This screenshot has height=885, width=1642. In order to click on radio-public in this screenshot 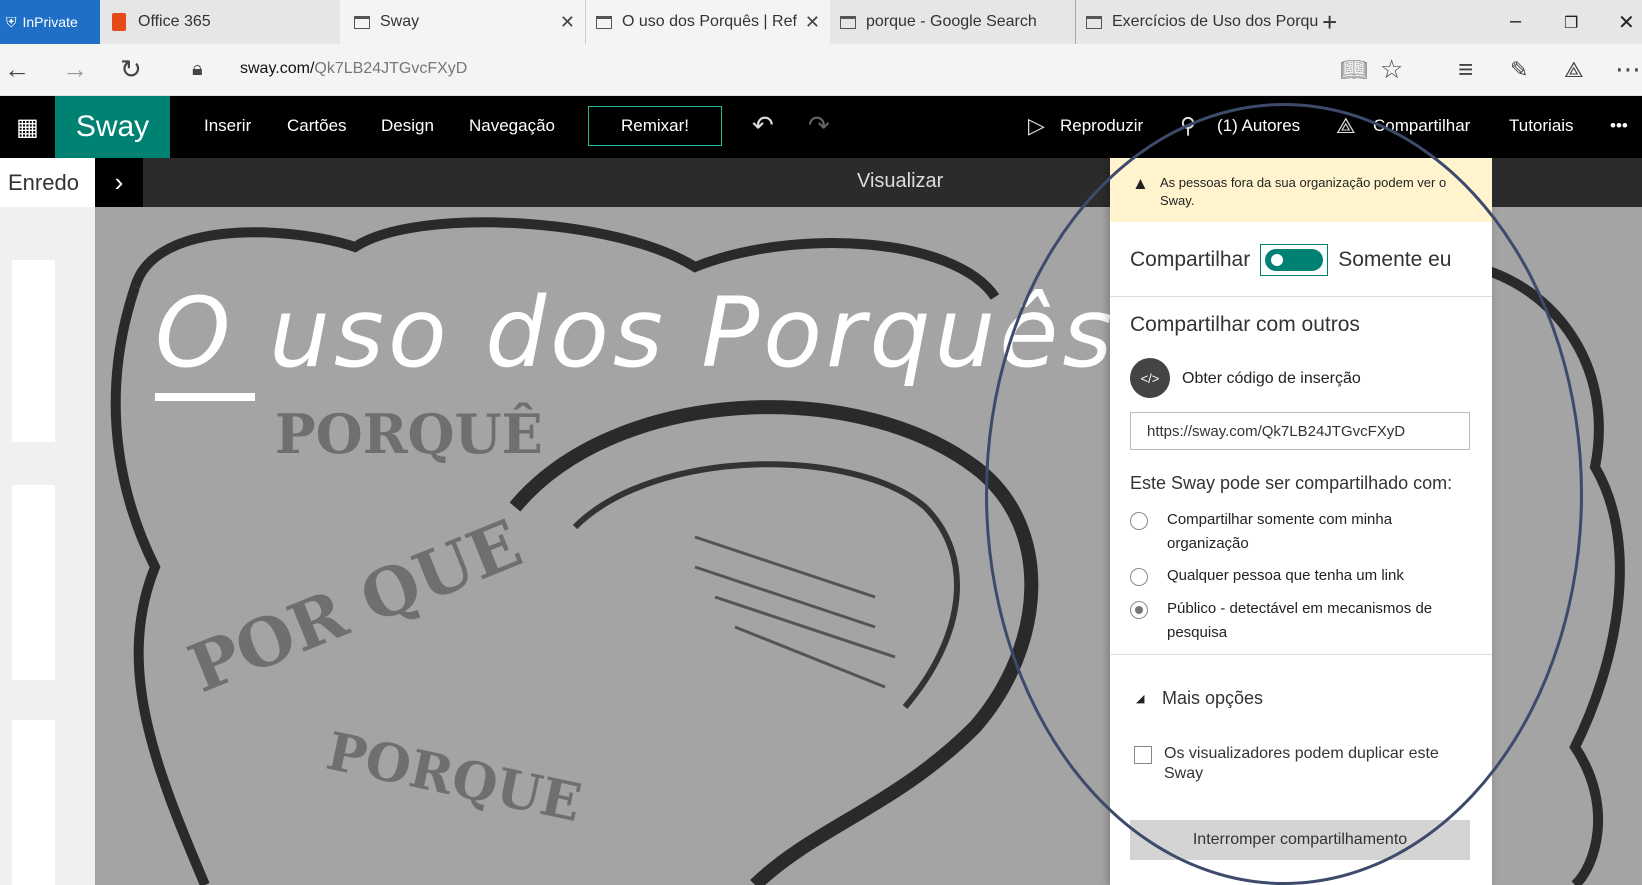, I will do `click(1139, 610)`.